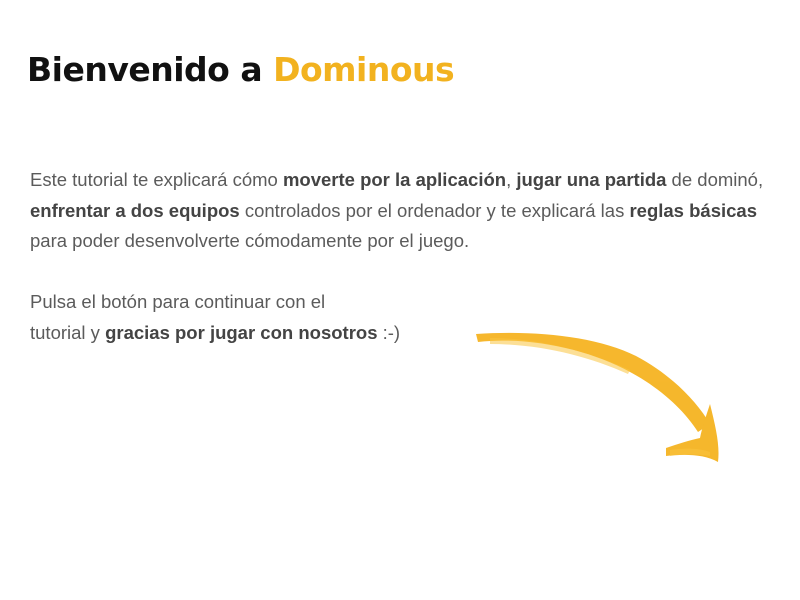 This screenshot has width=800, height=600. Describe the element at coordinates (178, 301) in the screenshot. I see `continue-text-1: Pulsa el botón para continuar con el` at that location.